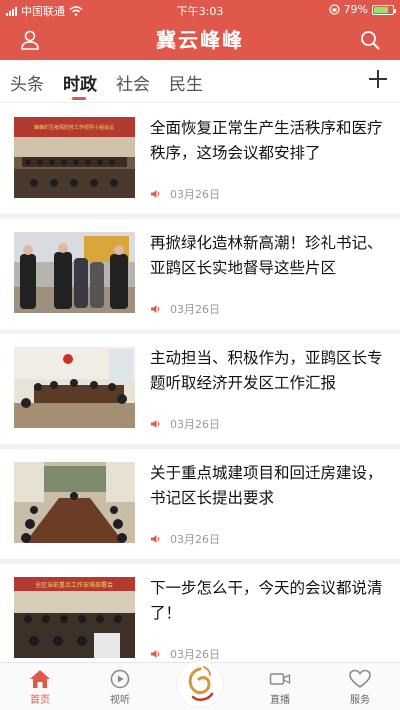 This screenshot has width=400, height=710. I want to click on tab-shehui: 社会, so click(133, 82).